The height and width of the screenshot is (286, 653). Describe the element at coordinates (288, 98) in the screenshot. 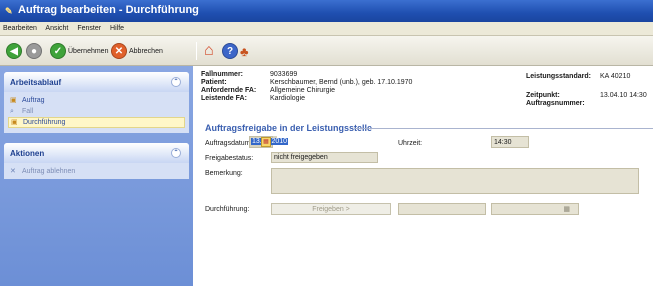

I see `performing-value: Kardiologie` at that location.